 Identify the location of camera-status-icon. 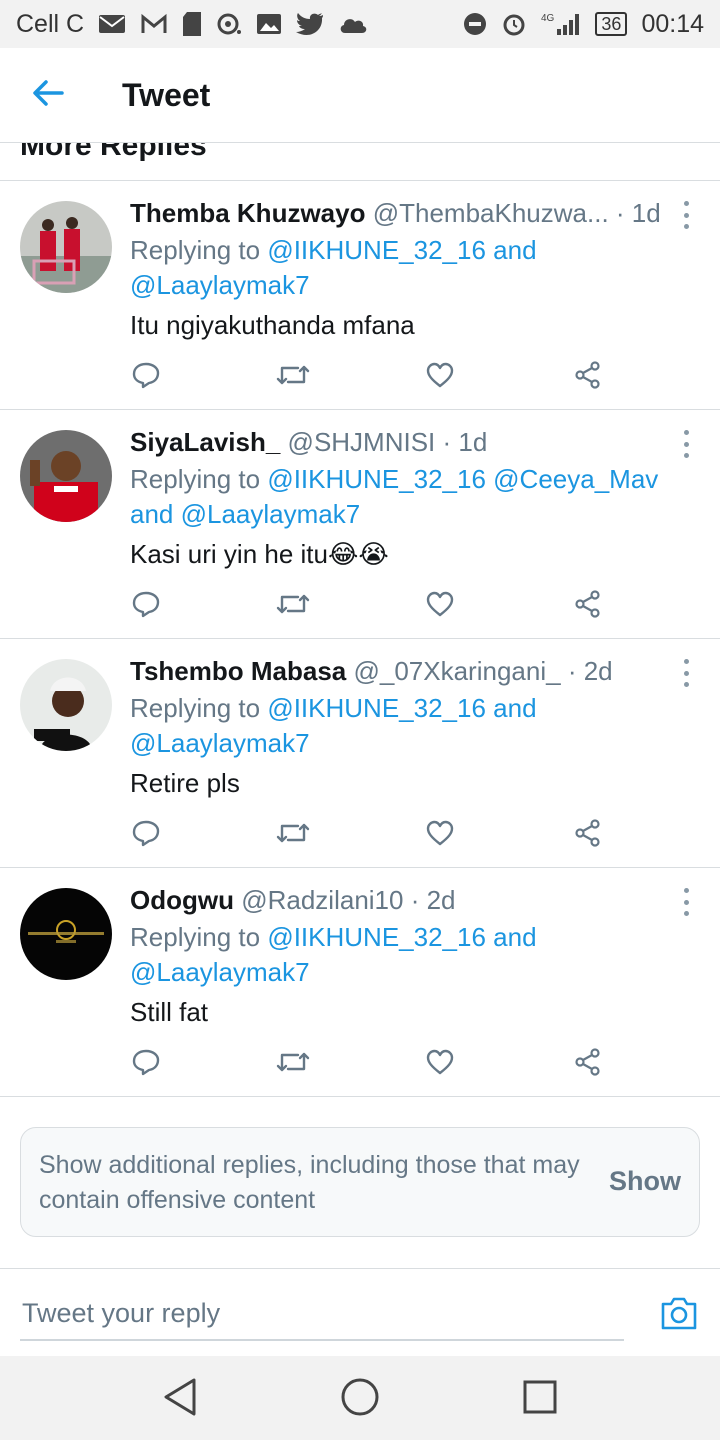
(229, 24).